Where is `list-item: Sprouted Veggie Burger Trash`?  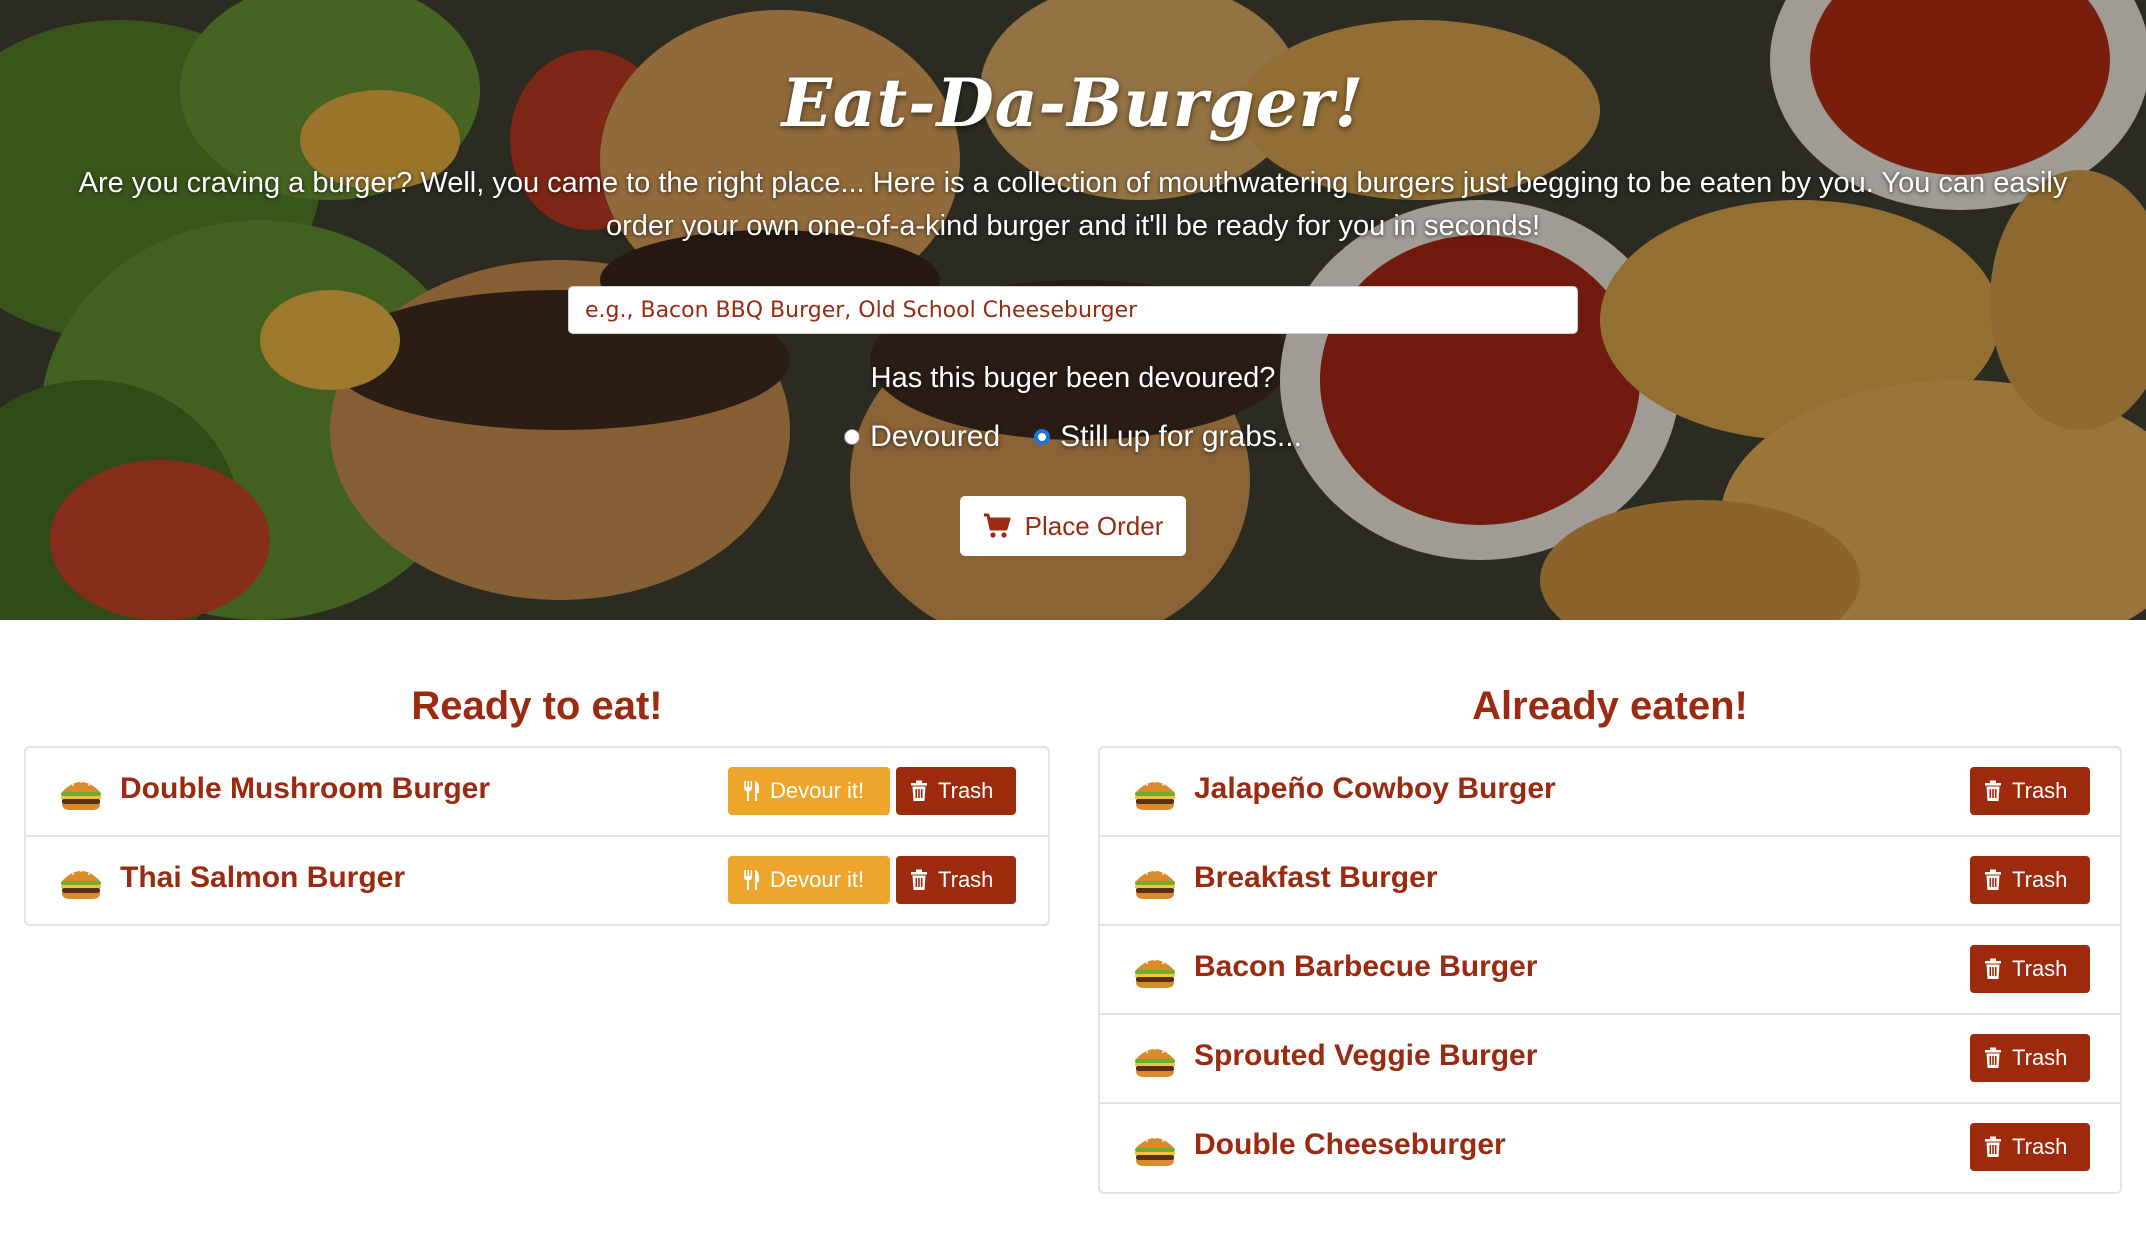
list-item: Sprouted Veggie Burger Trash is located at coordinates (1610, 1059).